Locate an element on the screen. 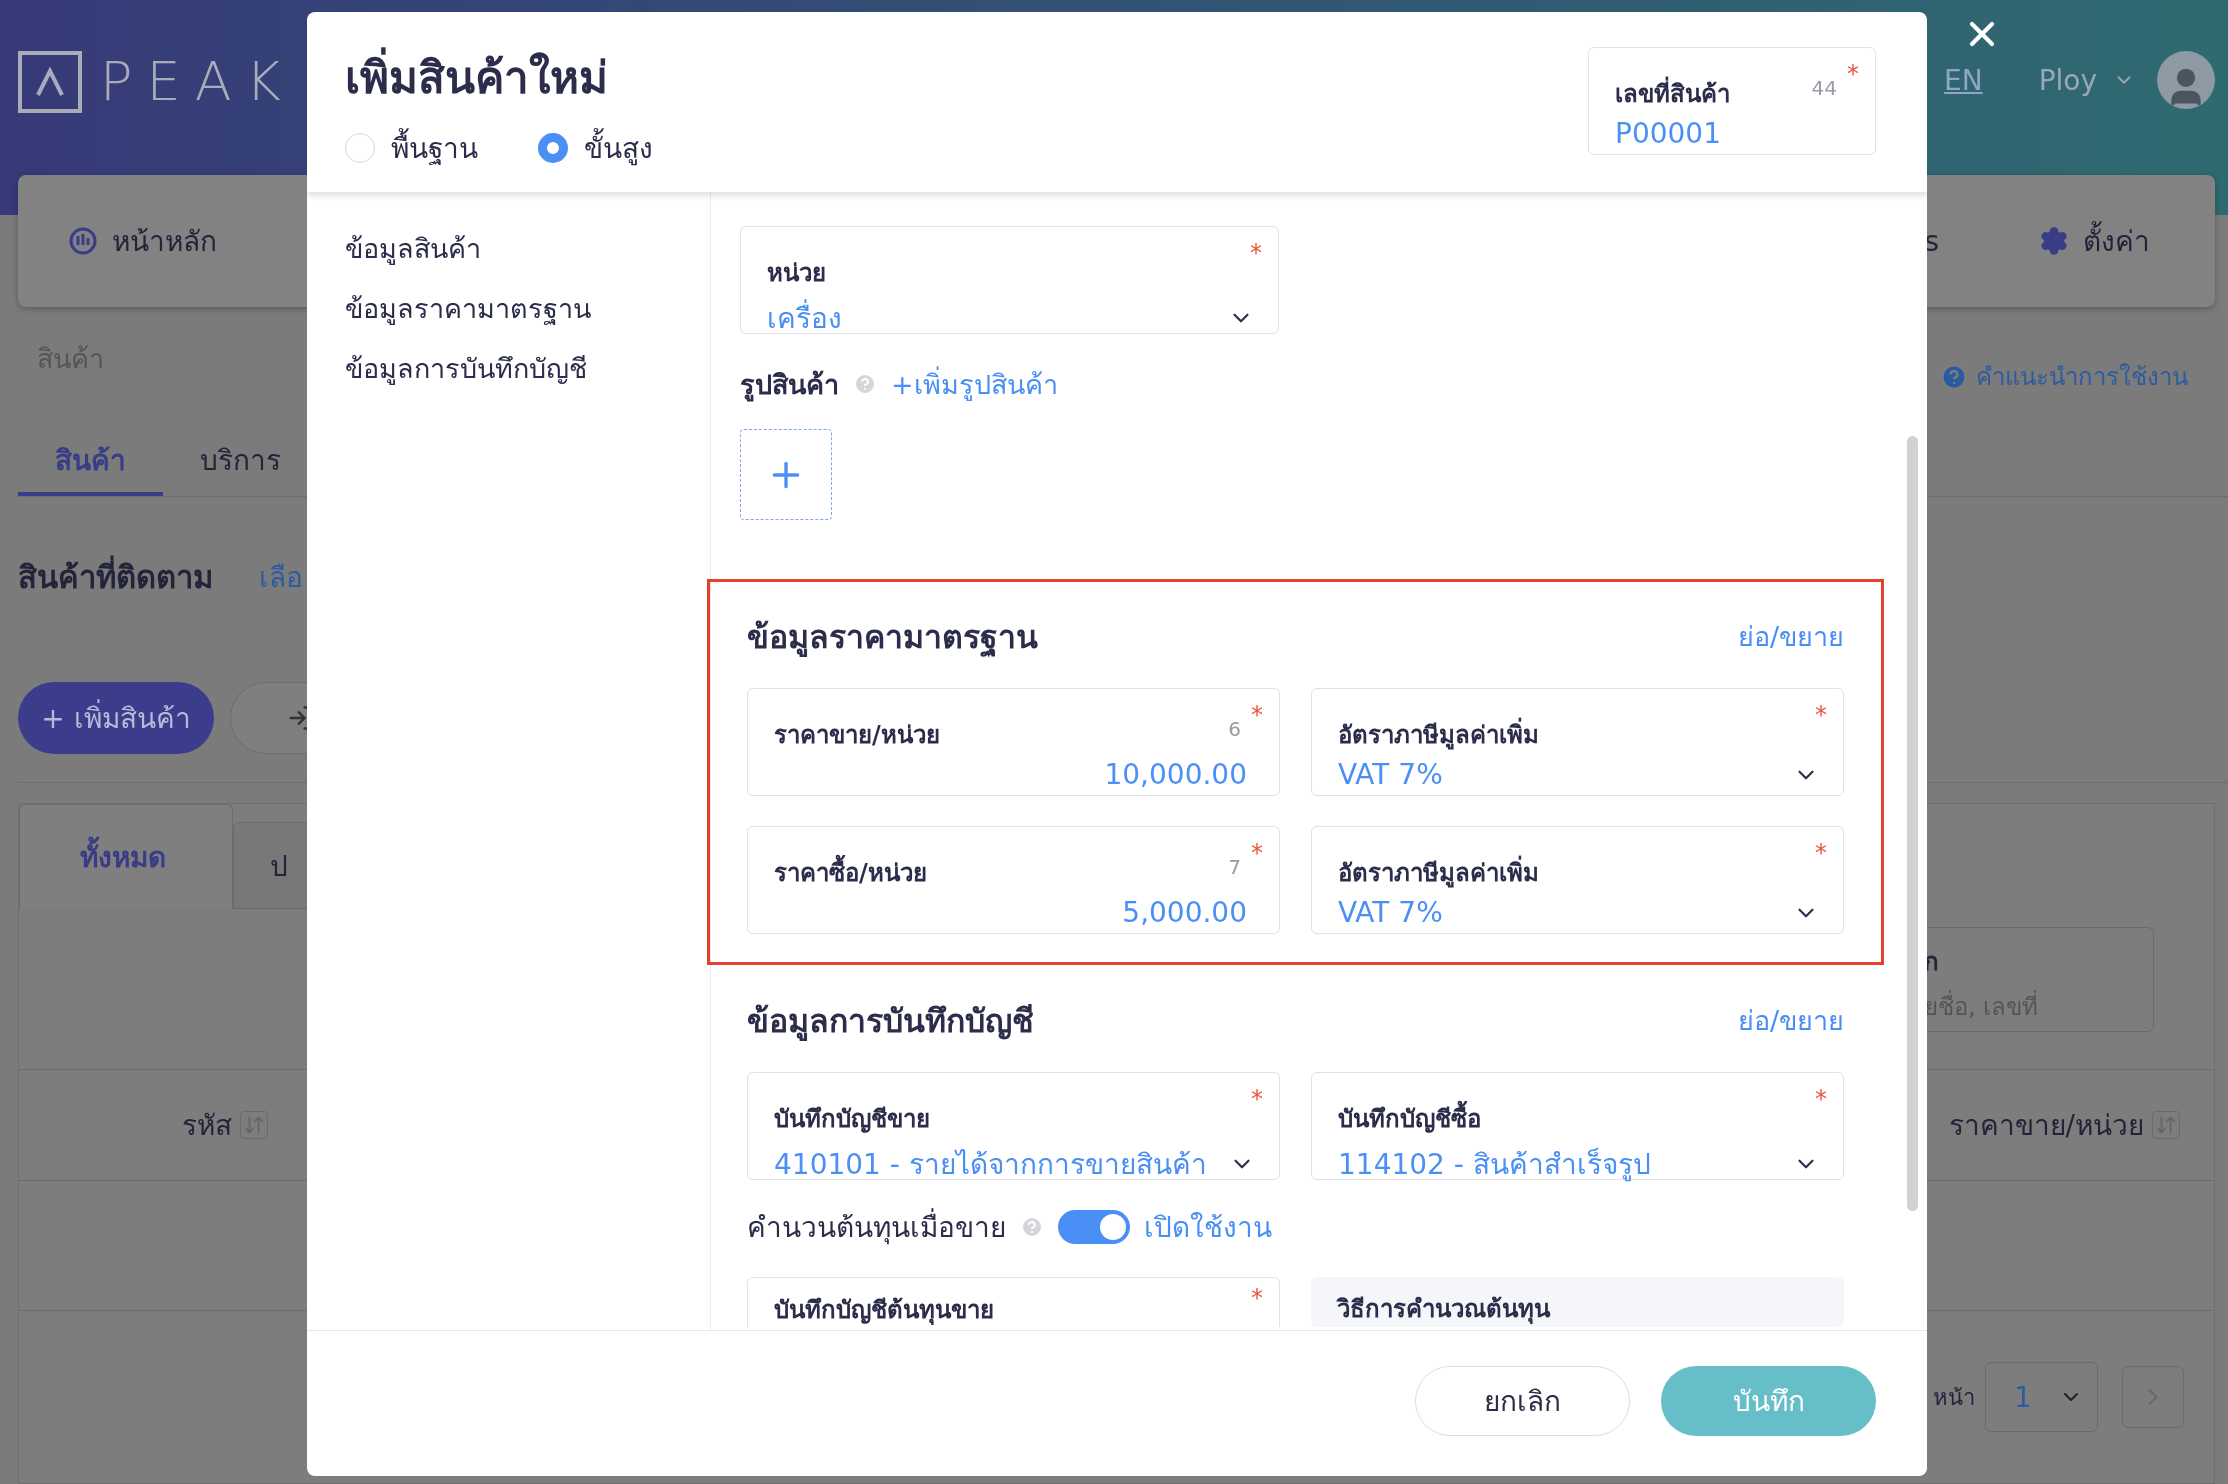 The width and height of the screenshot is (2228, 1484). column-header: ราคาขาย/หน่วย is located at coordinates (2064, 1125).